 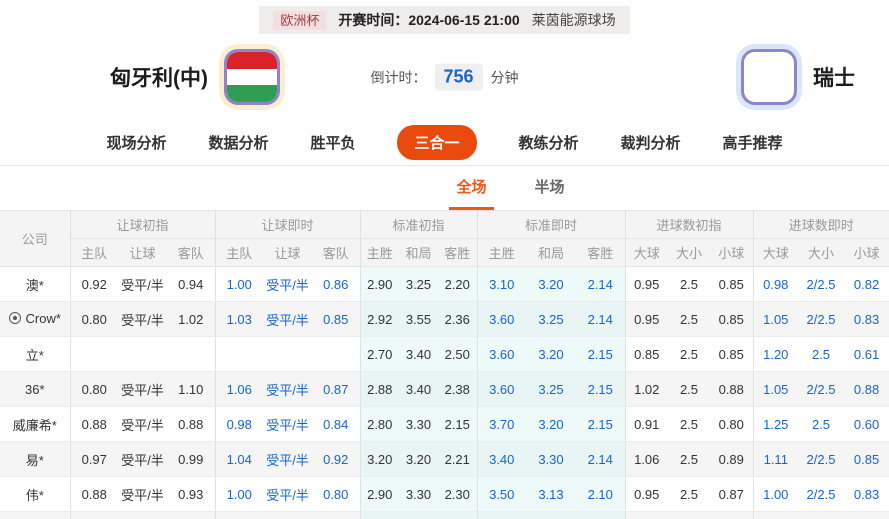 What do you see at coordinates (195, 77) in the screenshot?
I see `home-team: 匈牙利(中)` at bounding box center [195, 77].